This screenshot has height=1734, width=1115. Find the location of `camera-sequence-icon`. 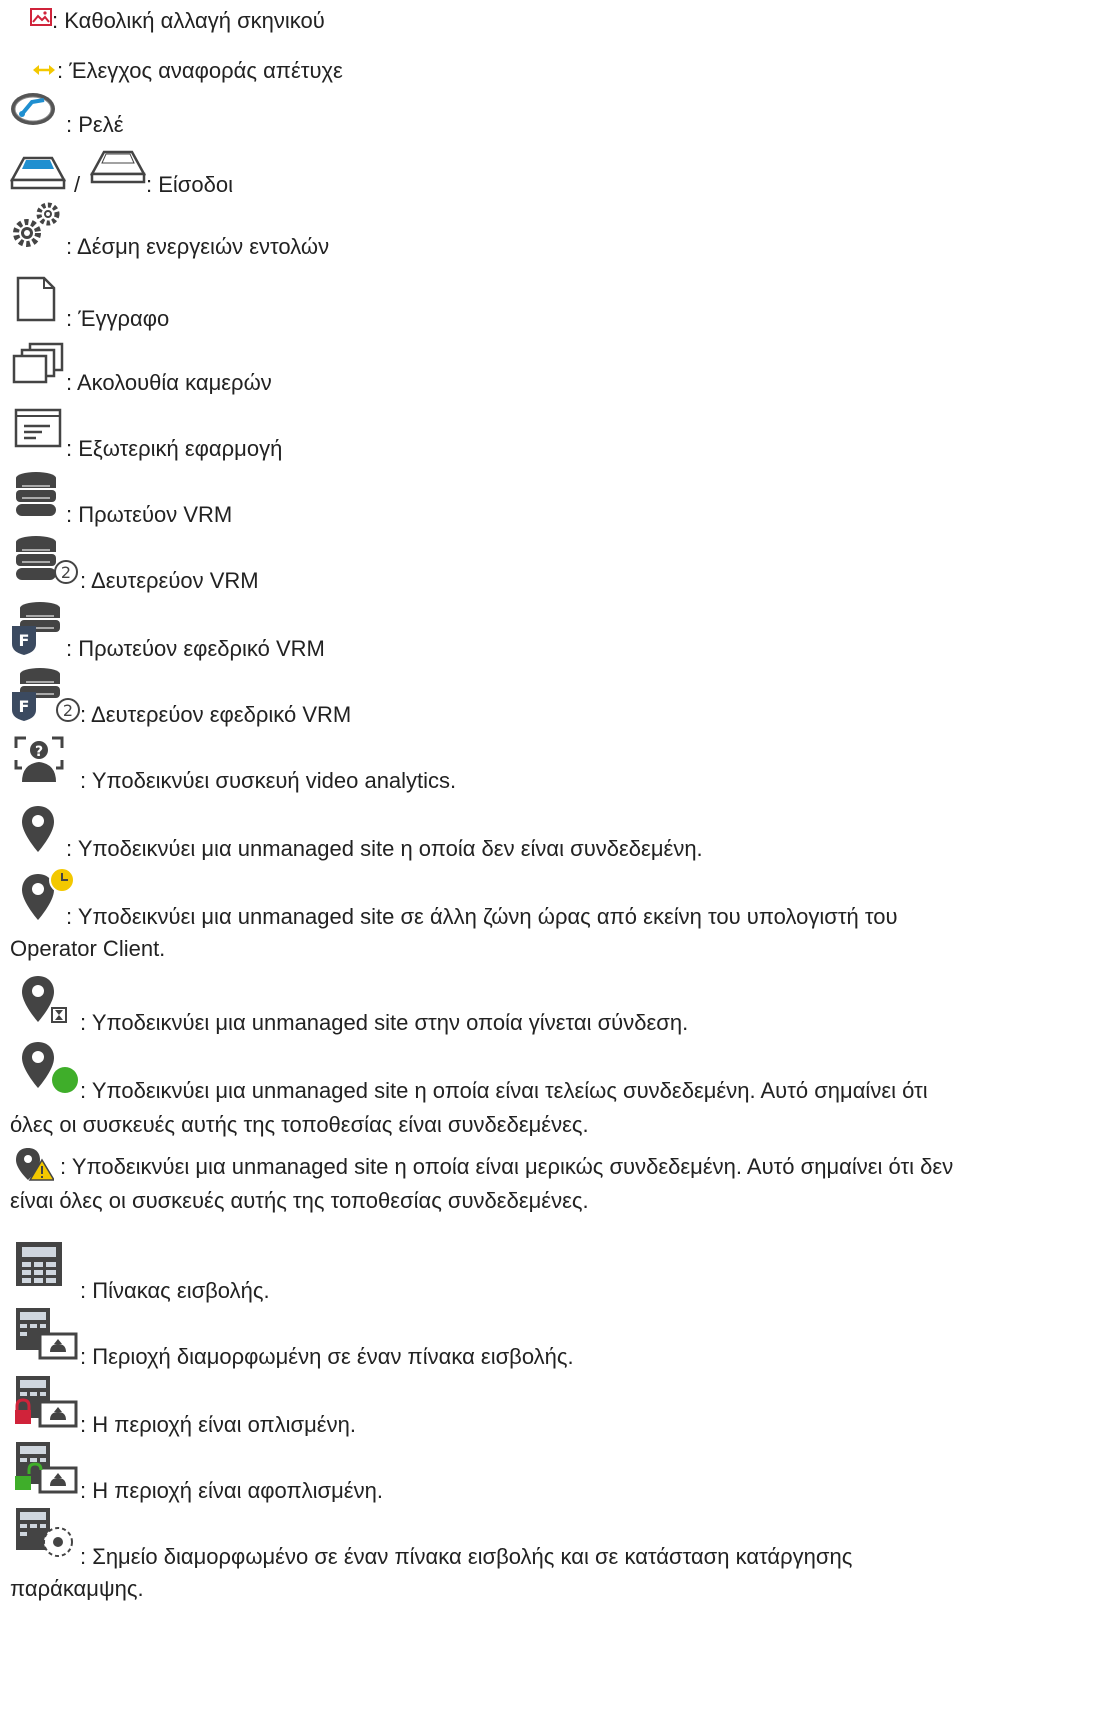

camera-sequence-icon is located at coordinates (39, 364).